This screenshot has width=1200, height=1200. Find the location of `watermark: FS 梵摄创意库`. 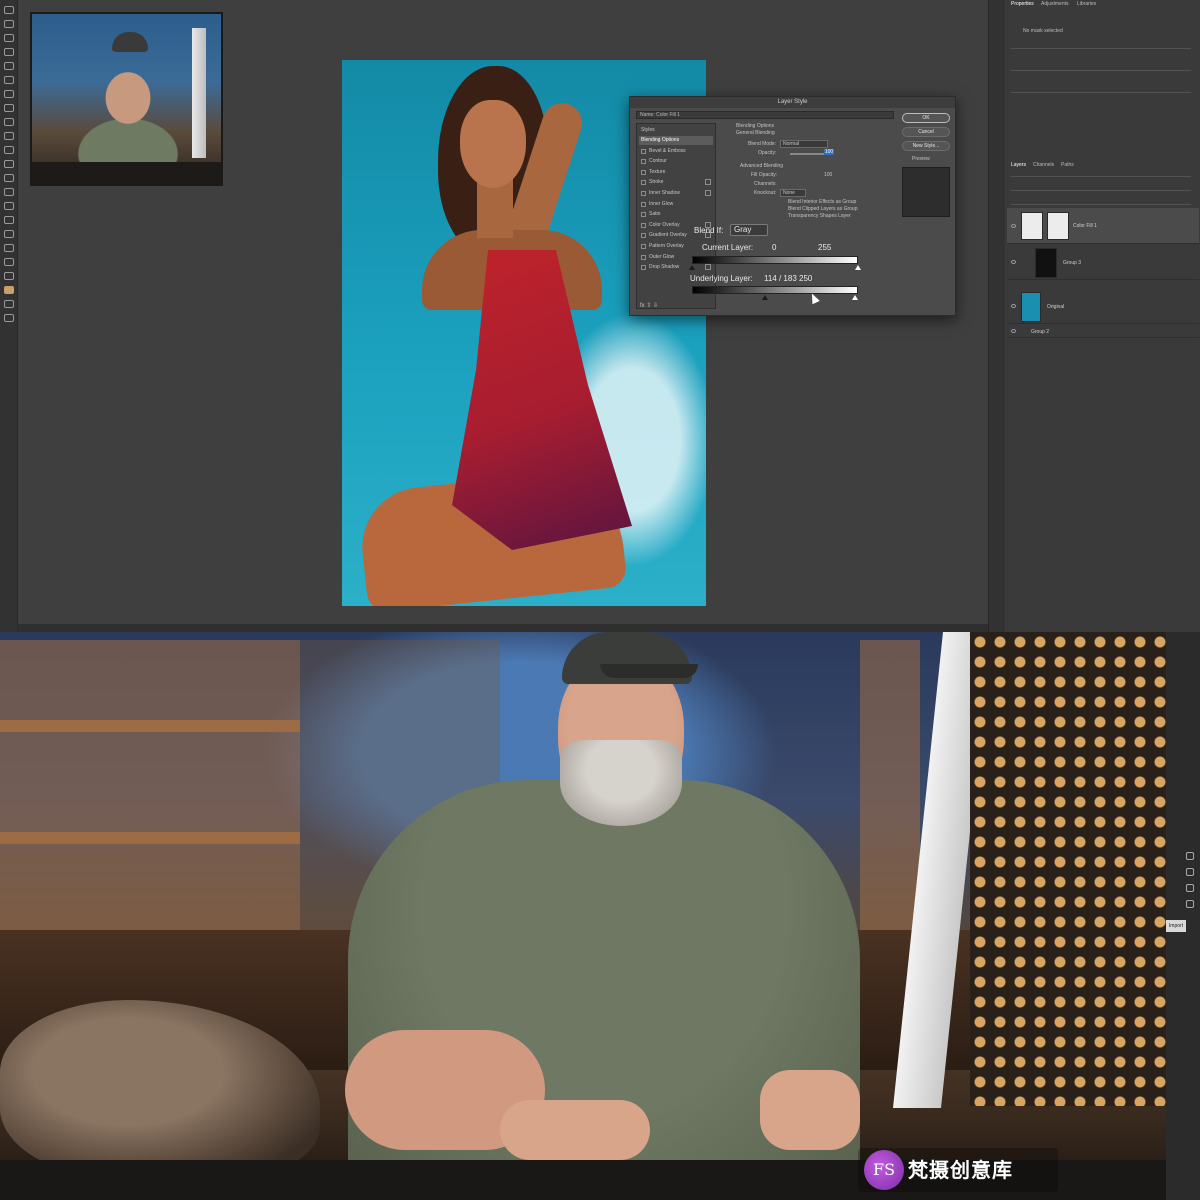

watermark: FS 梵摄创意库 is located at coordinates (958, 1170).